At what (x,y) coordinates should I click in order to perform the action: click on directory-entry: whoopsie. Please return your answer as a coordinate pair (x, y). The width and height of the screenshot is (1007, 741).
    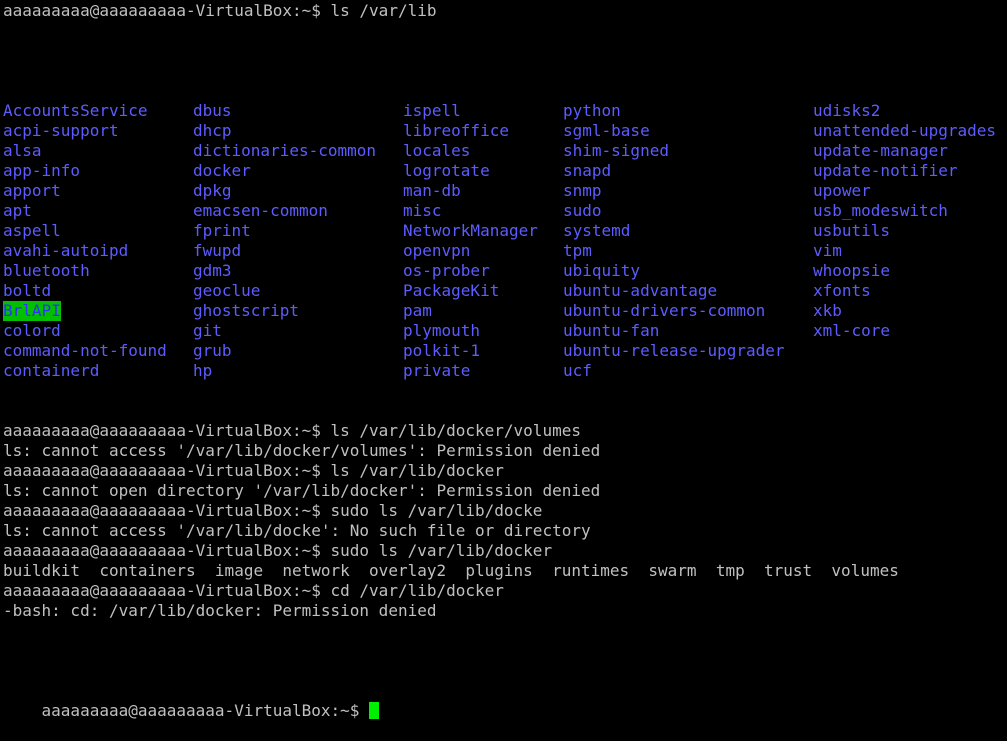
    Looking at the image, I should click on (852, 270).